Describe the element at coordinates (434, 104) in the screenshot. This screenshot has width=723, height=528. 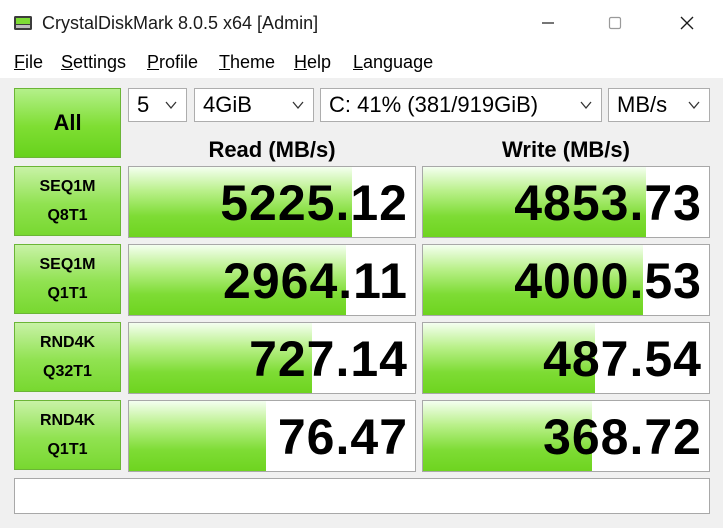
I see `drive-value: C: 41% (381/919GiB)` at that location.